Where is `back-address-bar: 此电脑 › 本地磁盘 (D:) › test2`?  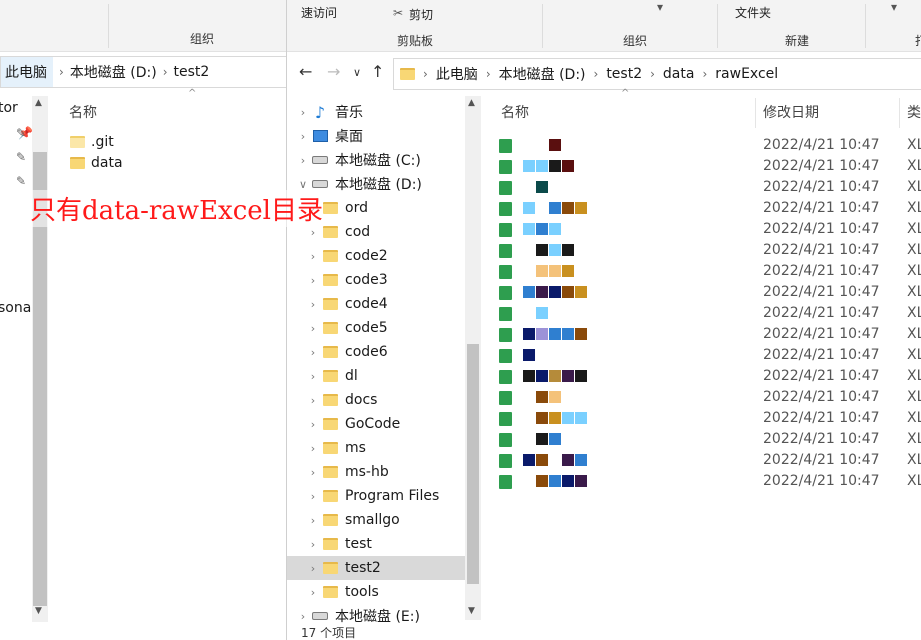 back-address-bar: 此电脑 › 本地磁盘 (D:) › test2 is located at coordinates (145, 72).